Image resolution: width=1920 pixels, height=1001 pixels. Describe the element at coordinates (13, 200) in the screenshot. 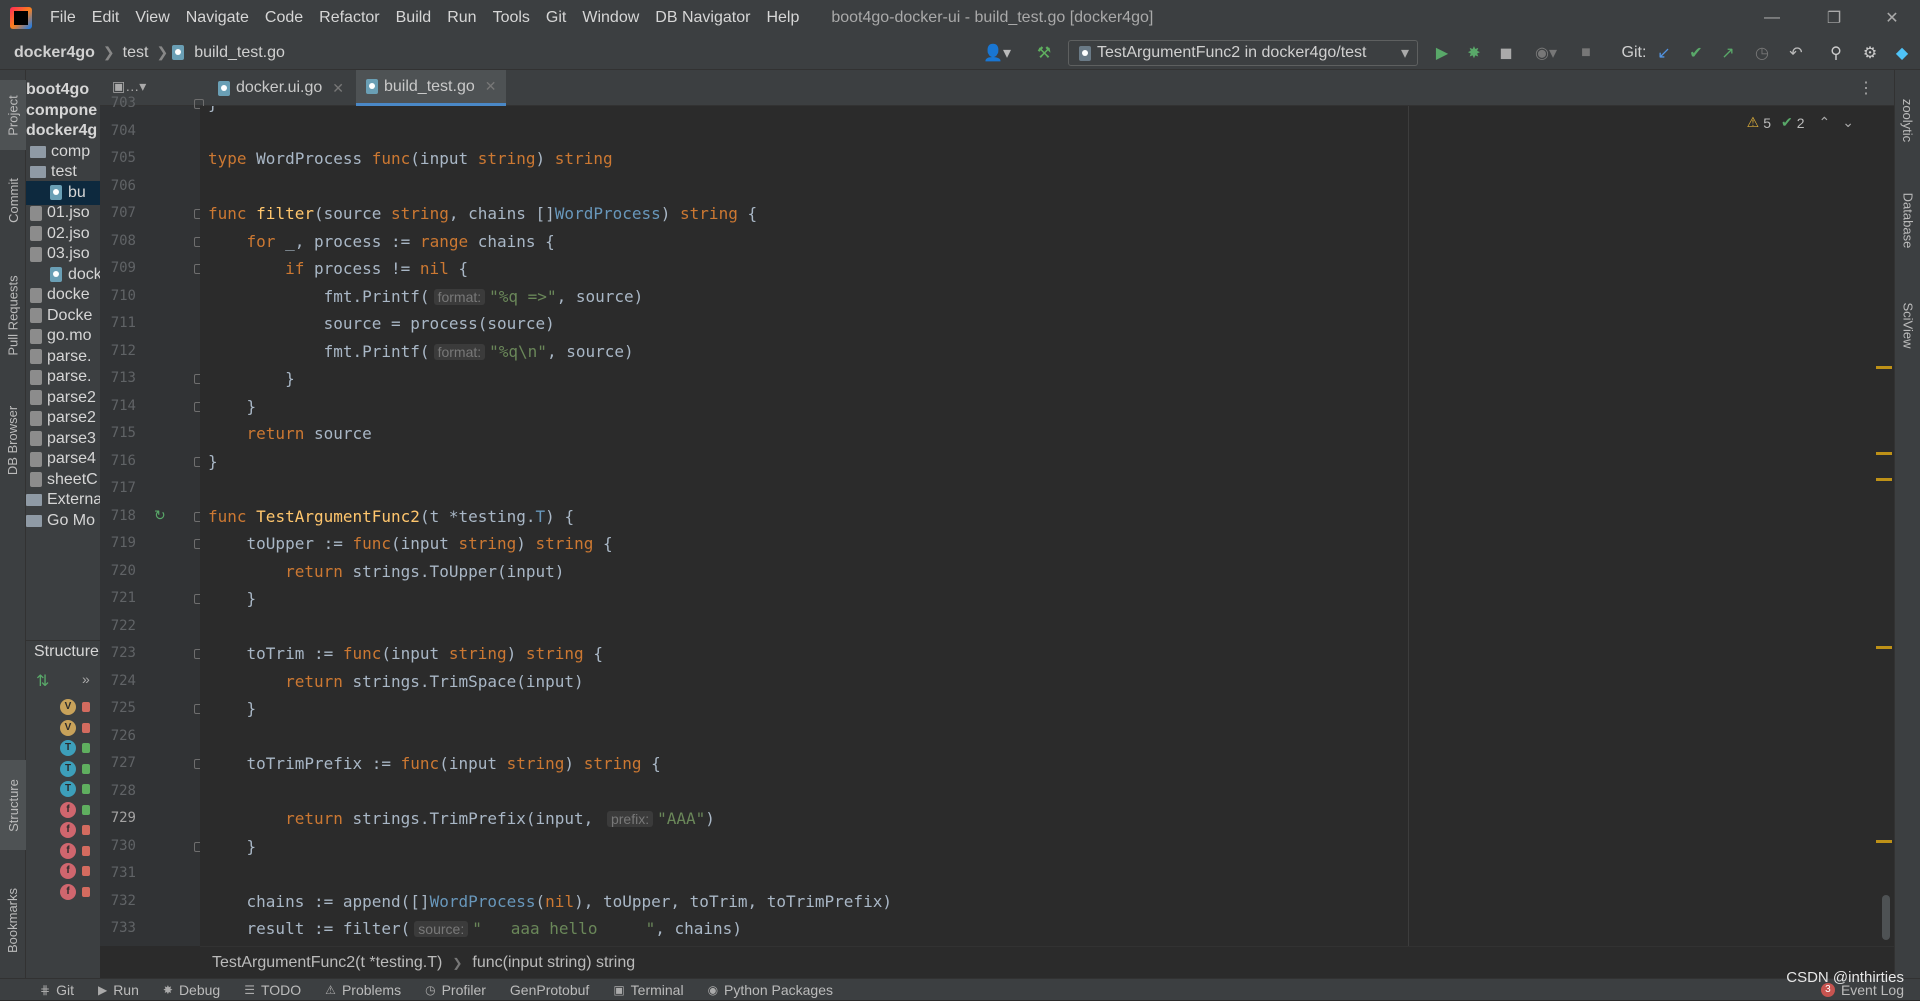

I see `tool-tab-commit: Commit` at that location.